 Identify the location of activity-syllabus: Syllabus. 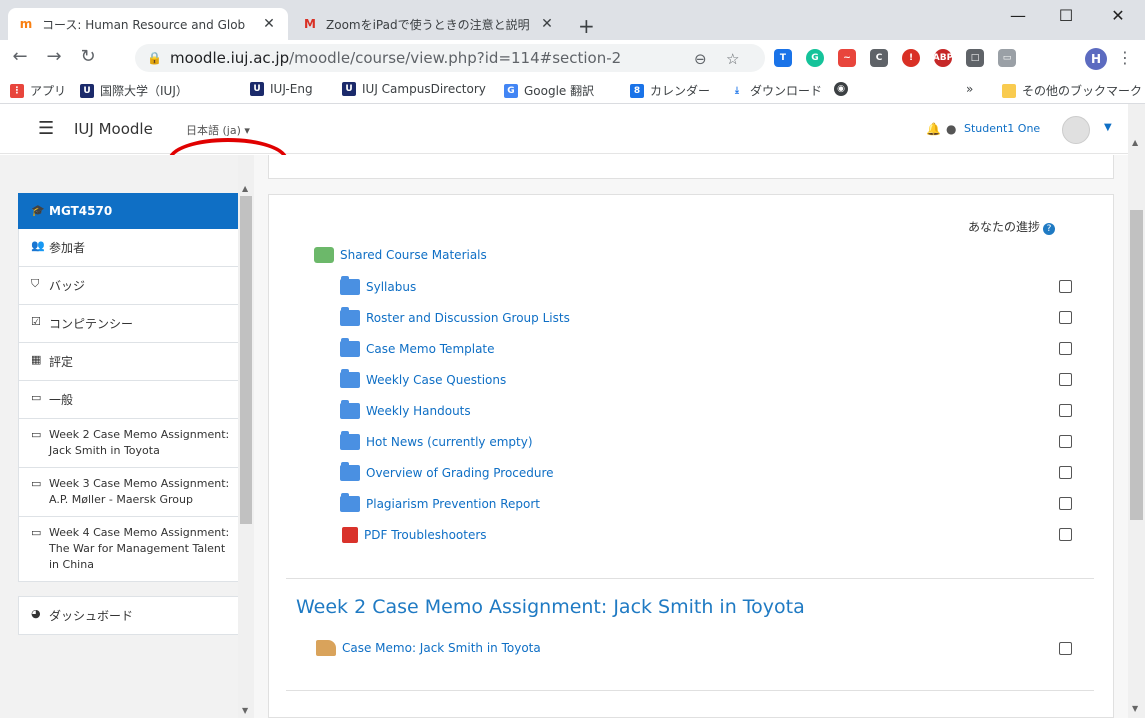
(378, 285).